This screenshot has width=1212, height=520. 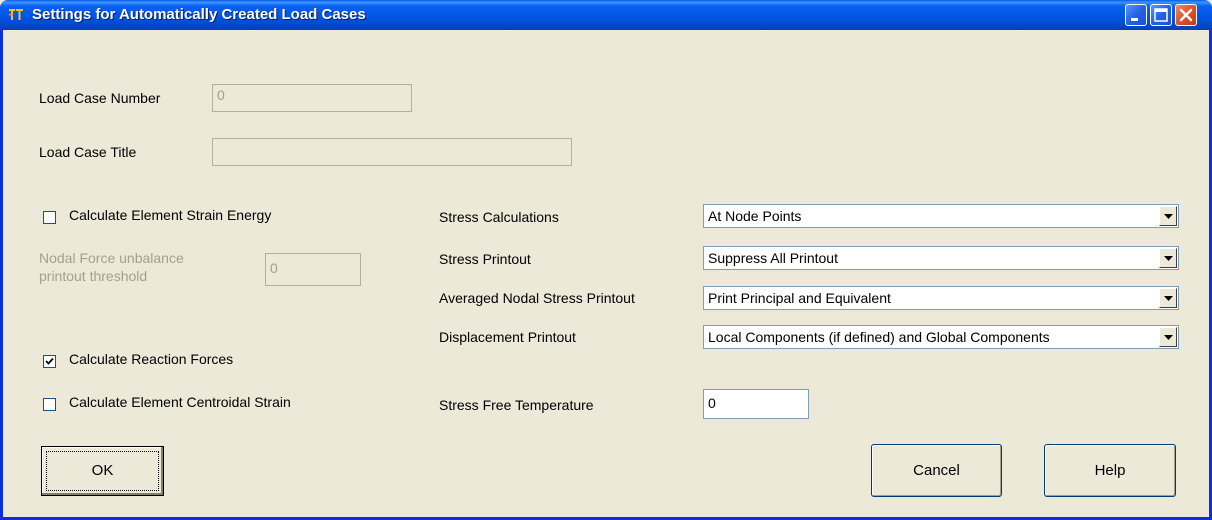 I want to click on load-case-title-label: Load Case Title, so click(x=88, y=152).